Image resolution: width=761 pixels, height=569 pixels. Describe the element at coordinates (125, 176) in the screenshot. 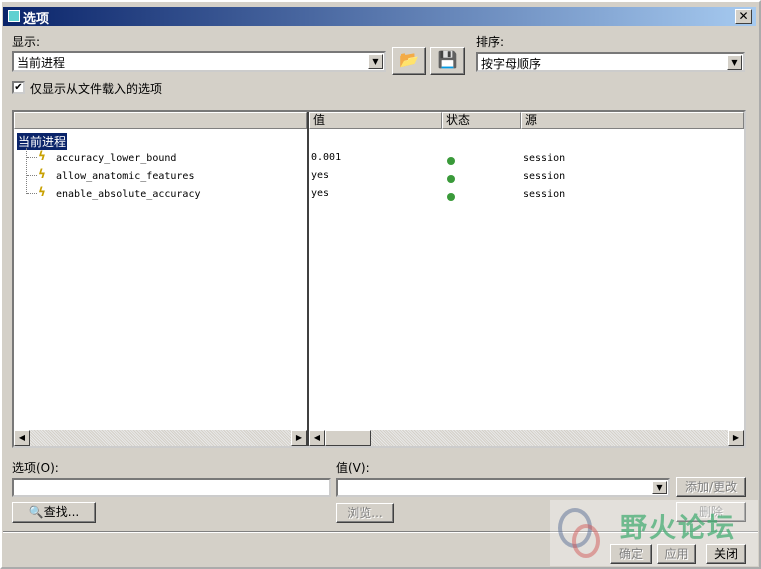

I see `option-name: allow_anatomic_features` at that location.